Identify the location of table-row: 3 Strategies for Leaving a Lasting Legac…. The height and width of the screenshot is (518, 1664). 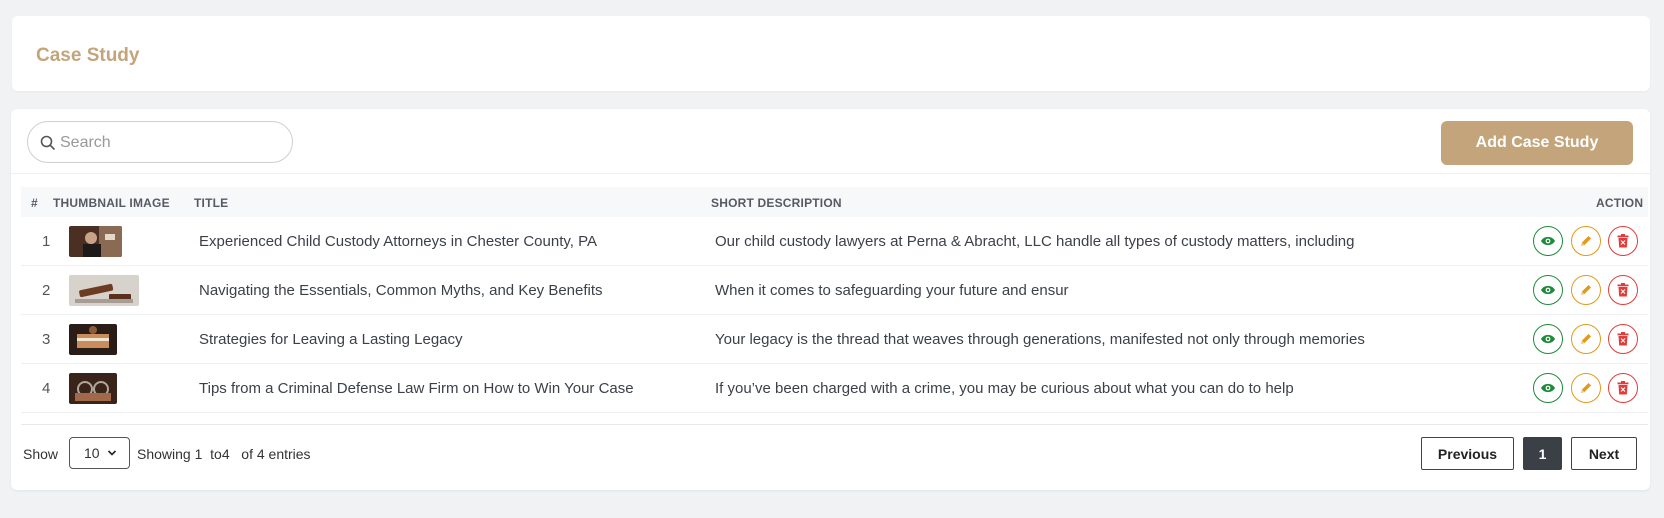
(834, 339).